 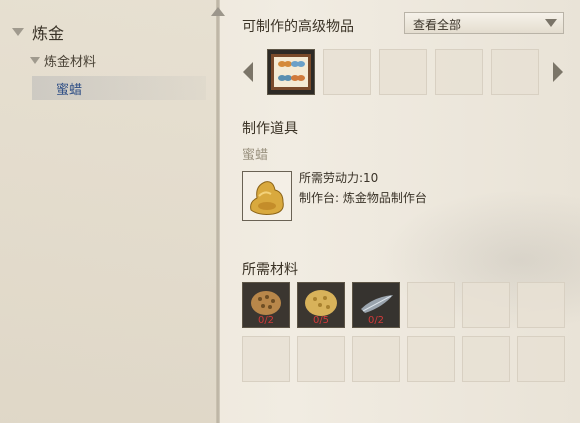 What do you see at coordinates (298, 27) in the screenshot?
I see `craftable-items-title: 可制作的高级物品` at bounding box center [298, 27].